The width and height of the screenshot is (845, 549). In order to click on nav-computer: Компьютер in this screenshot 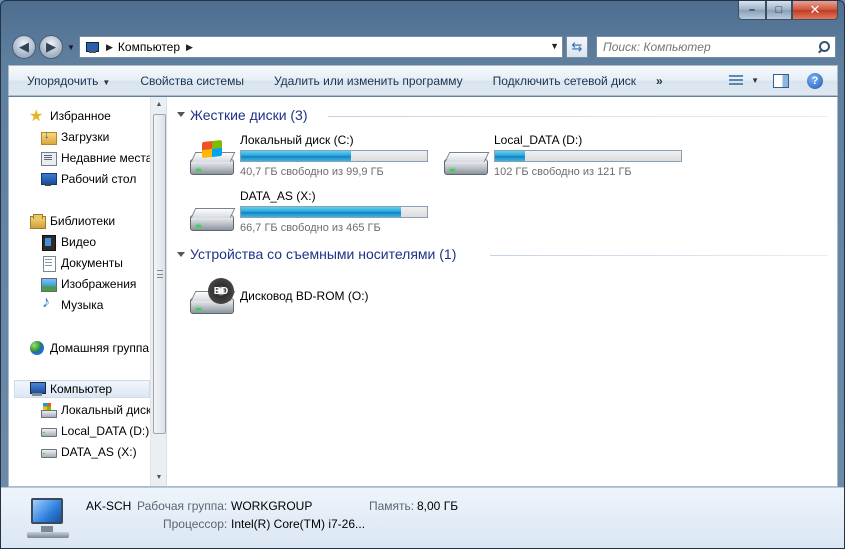, I will do `click(82, 389)`.